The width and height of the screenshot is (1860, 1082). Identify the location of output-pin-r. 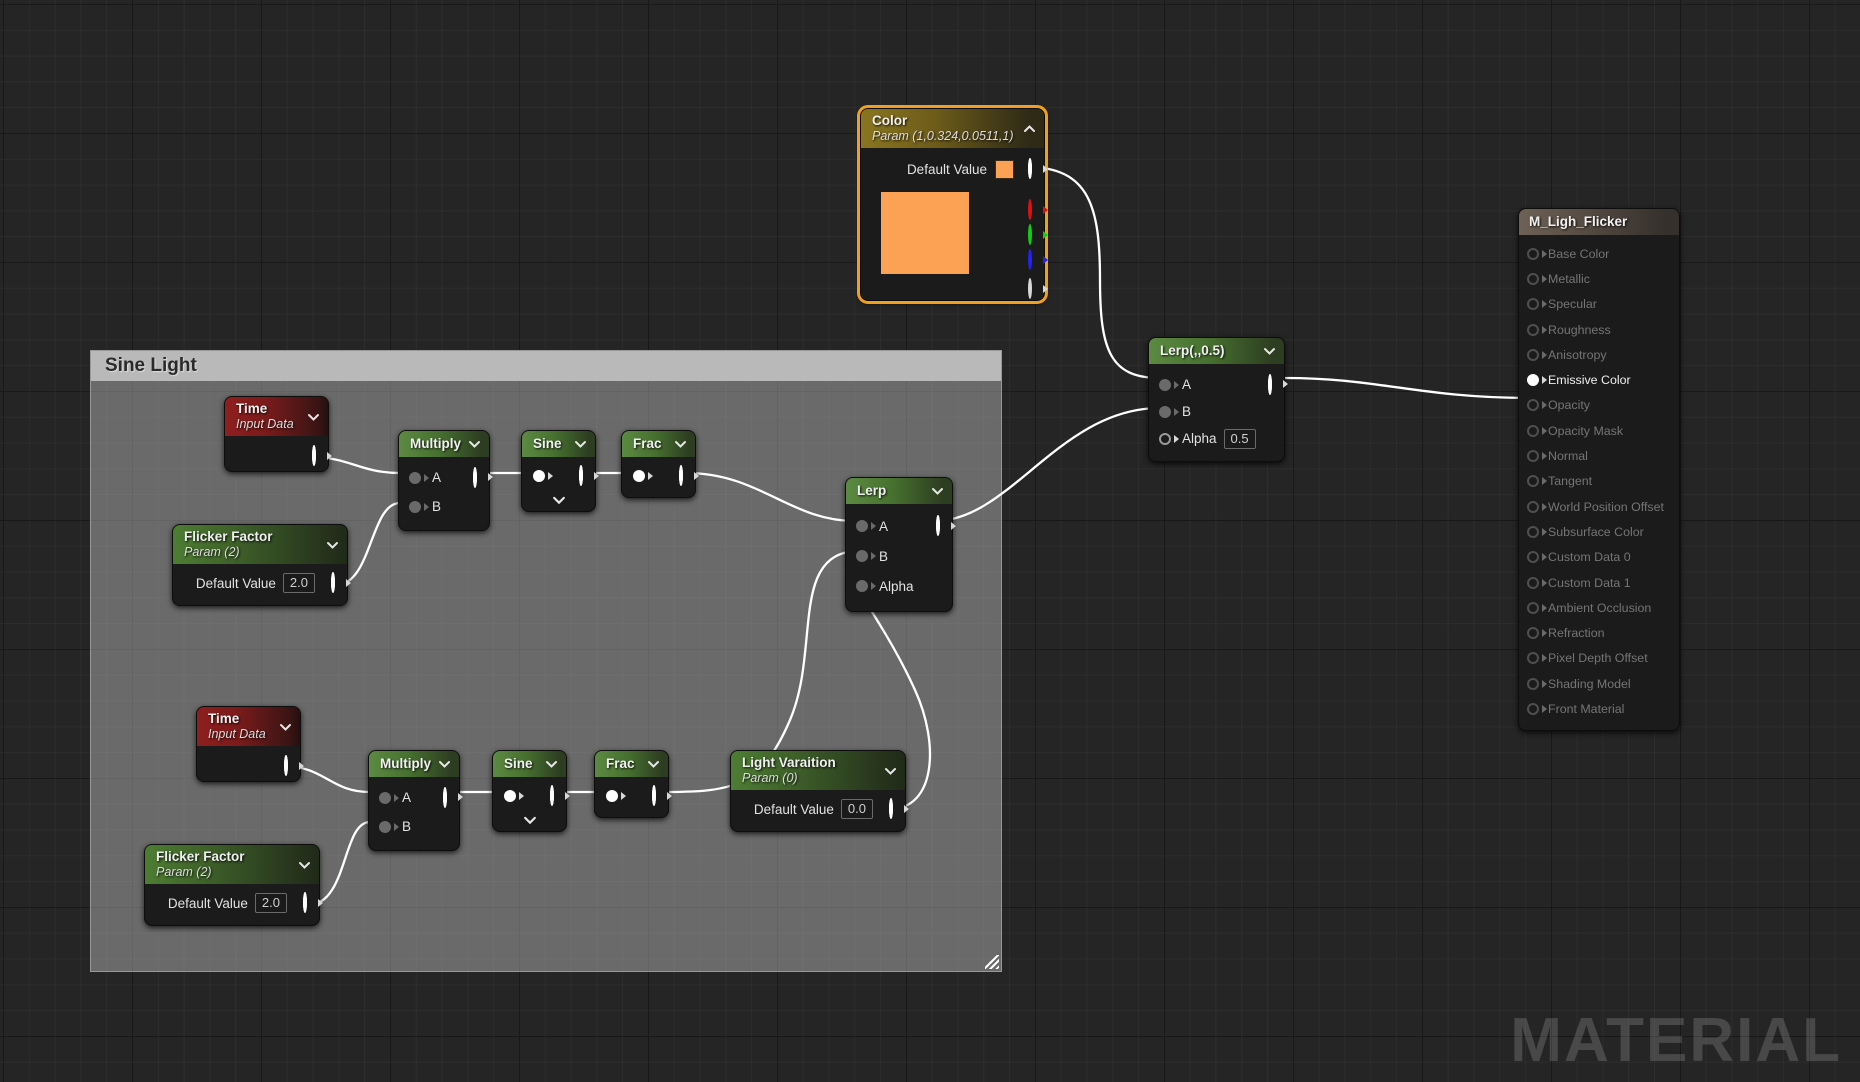
(1030, 209).